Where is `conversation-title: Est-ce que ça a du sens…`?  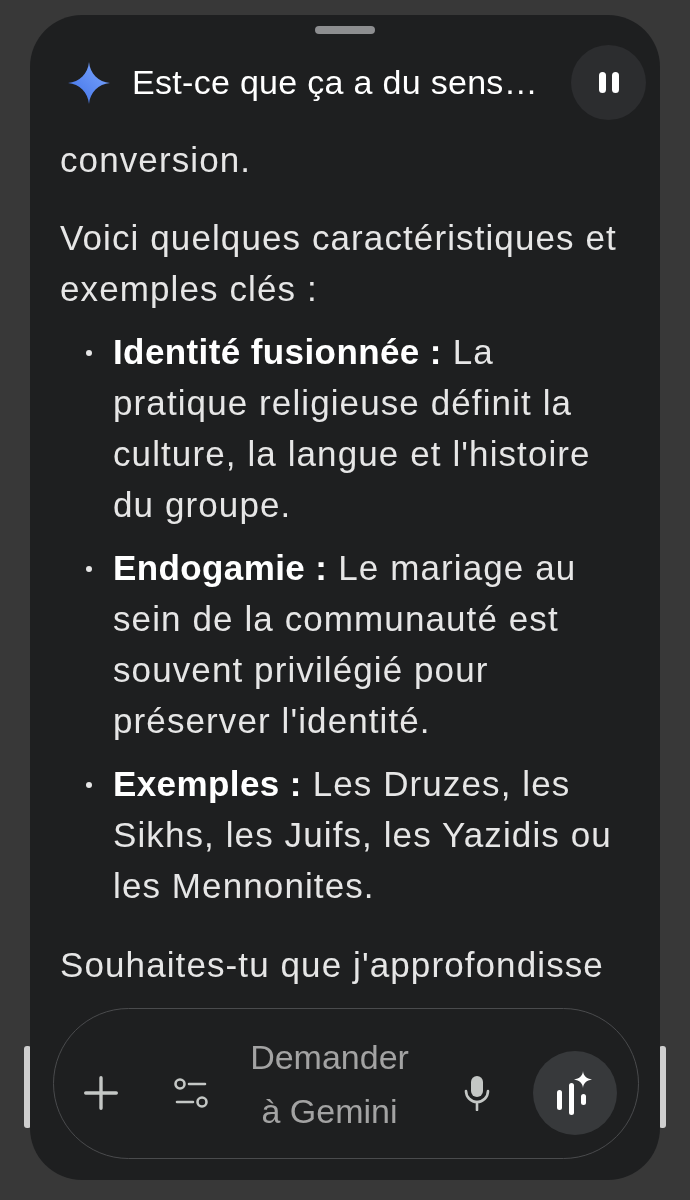
conversation-title: Est-ce que ça a du sens… is located at coordinates (335, 82).